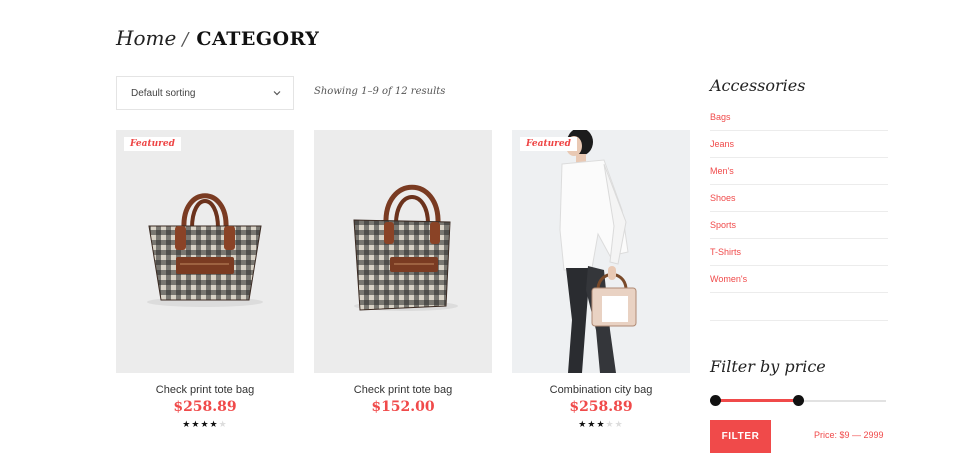  Describe the element at coordinates (799, 252) in the screenshot. I see `category-link-t-shirts: T-Shirts` at that location.